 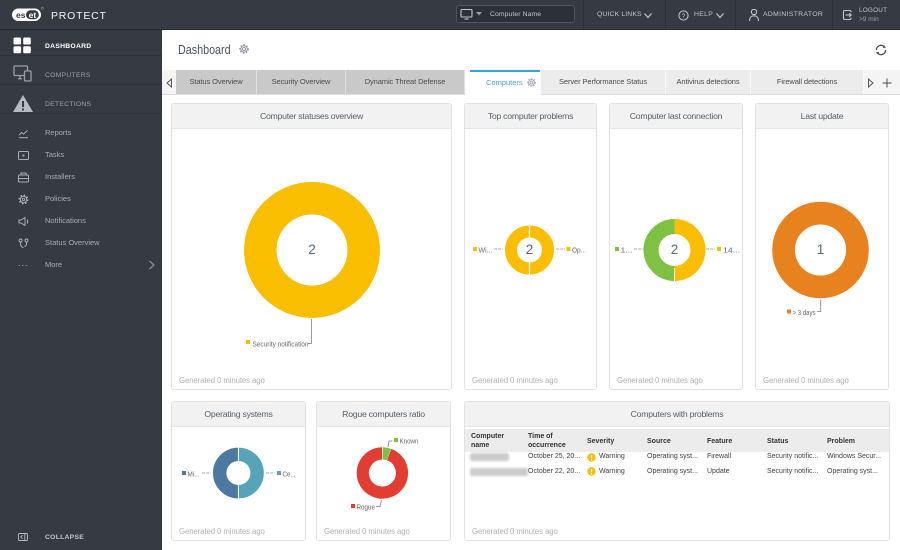 I want to click on svg-text: es, so click(x=21, y=15).